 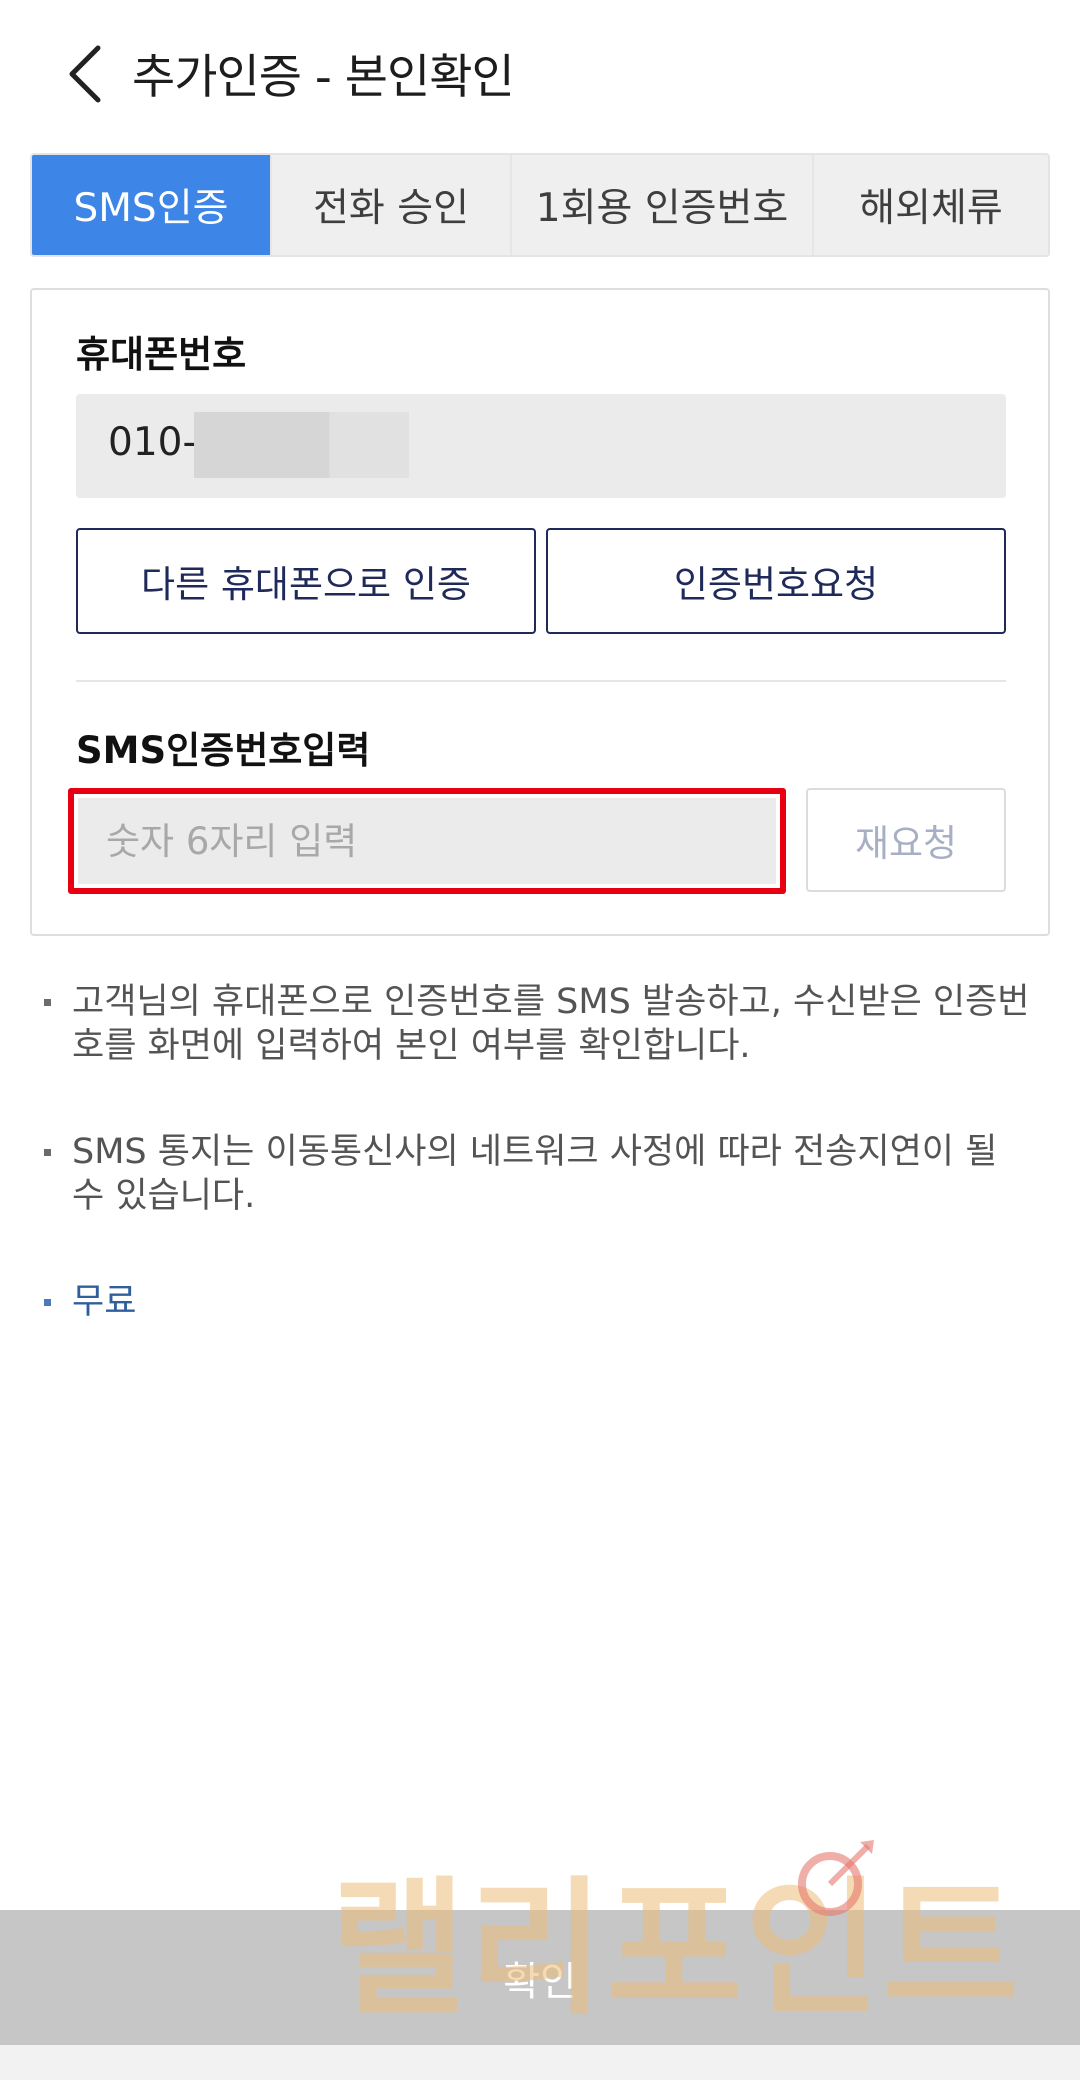 What do you see at coordinates (323, 77) in the screenshot?
I see `page-title: 추가인증 - 본인확인` at bounding box center [323, 77].